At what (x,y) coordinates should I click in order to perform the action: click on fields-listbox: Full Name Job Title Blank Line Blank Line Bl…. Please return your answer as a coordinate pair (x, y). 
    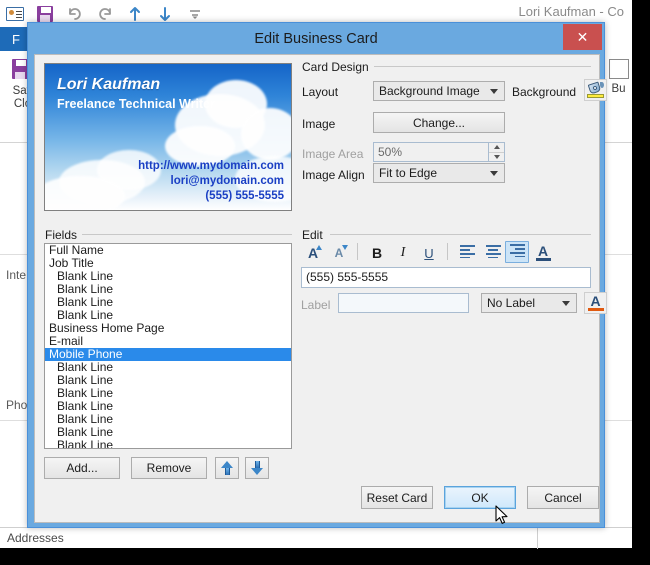
    Looking at the image, I should click on (168, 346).